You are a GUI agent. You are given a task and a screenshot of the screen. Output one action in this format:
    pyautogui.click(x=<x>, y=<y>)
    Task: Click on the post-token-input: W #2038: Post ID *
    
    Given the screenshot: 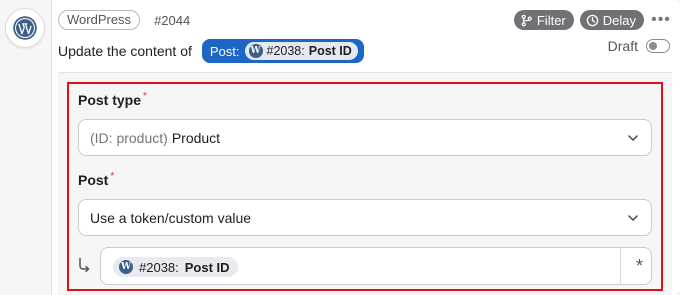 What is the action you would take?
    pyautogui.click(x=376, y=266)
    